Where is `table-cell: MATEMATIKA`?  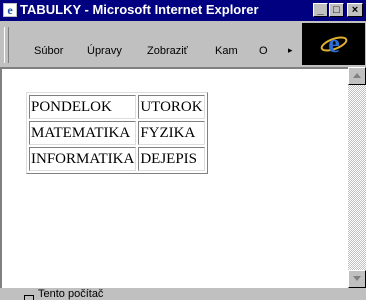 table-cell: MATEMATIKA is located at coordinates (83, 133).